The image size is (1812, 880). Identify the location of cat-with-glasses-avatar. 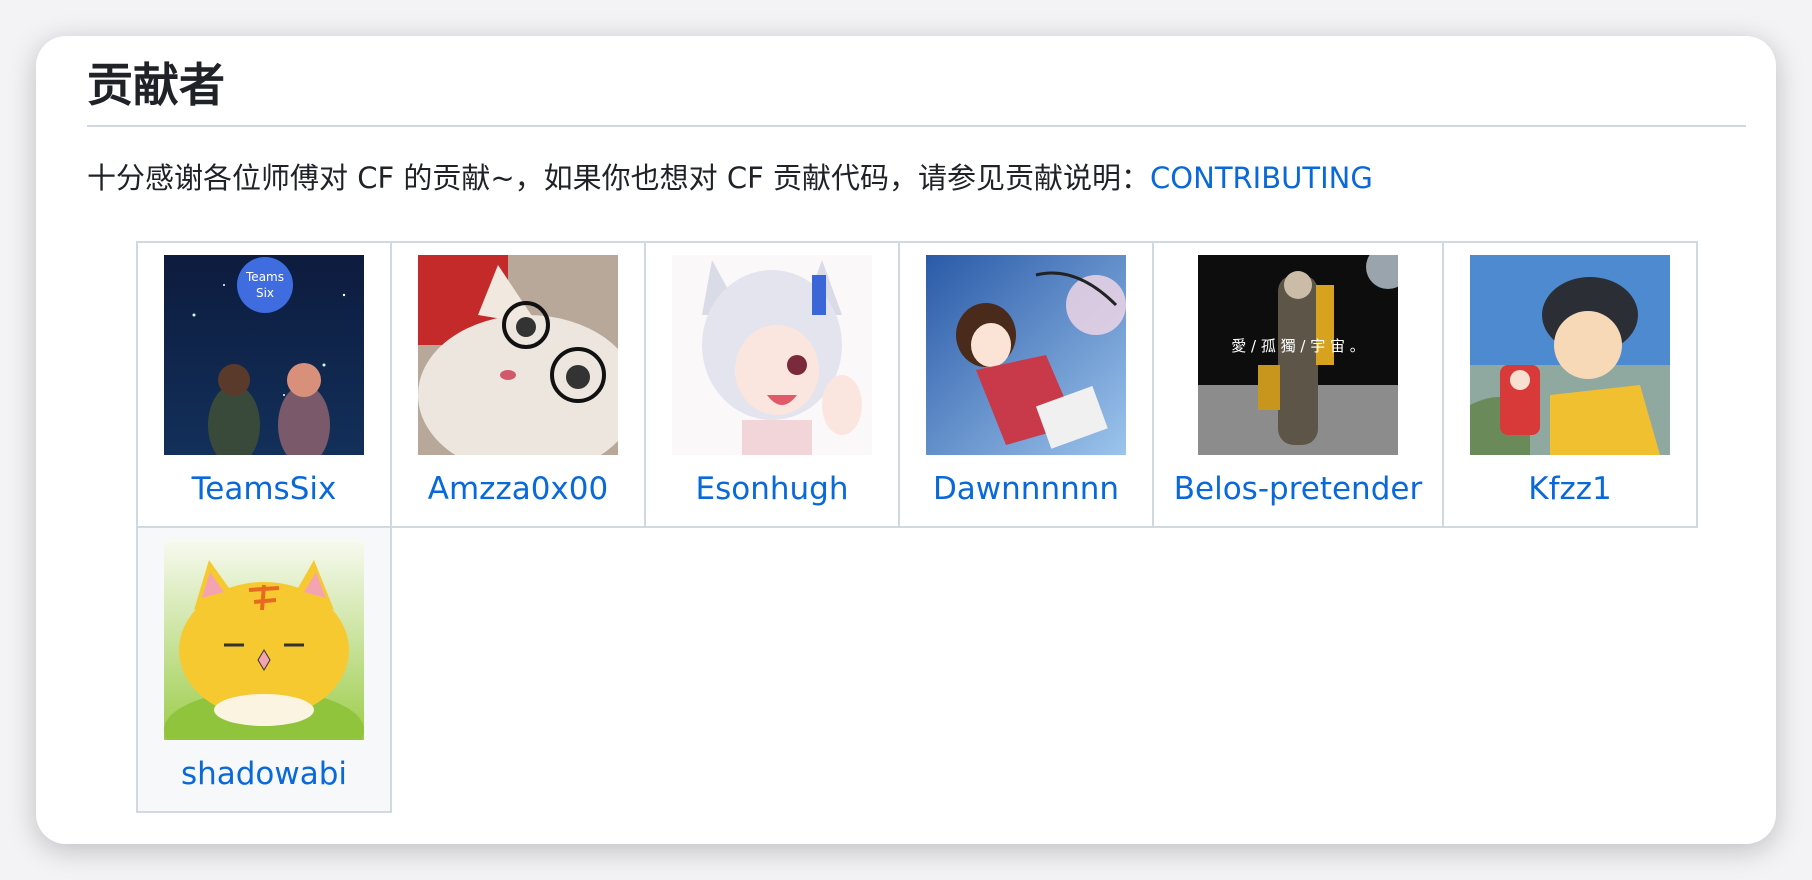
(518, 355).